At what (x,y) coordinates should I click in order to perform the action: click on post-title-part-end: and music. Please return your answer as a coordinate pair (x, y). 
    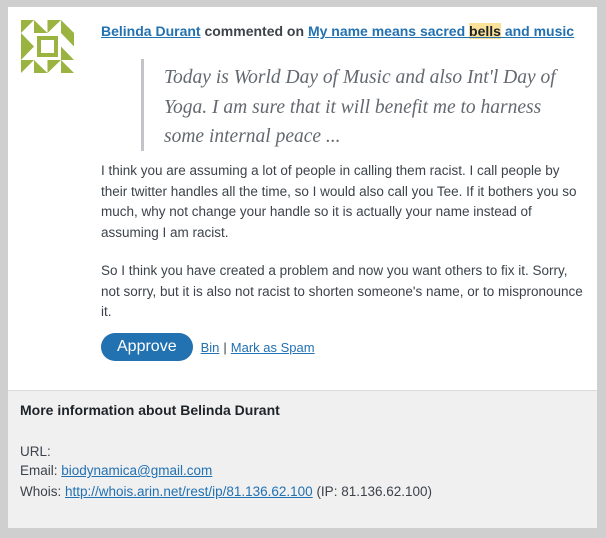
    Looking at the image, I should click on (537, 31).